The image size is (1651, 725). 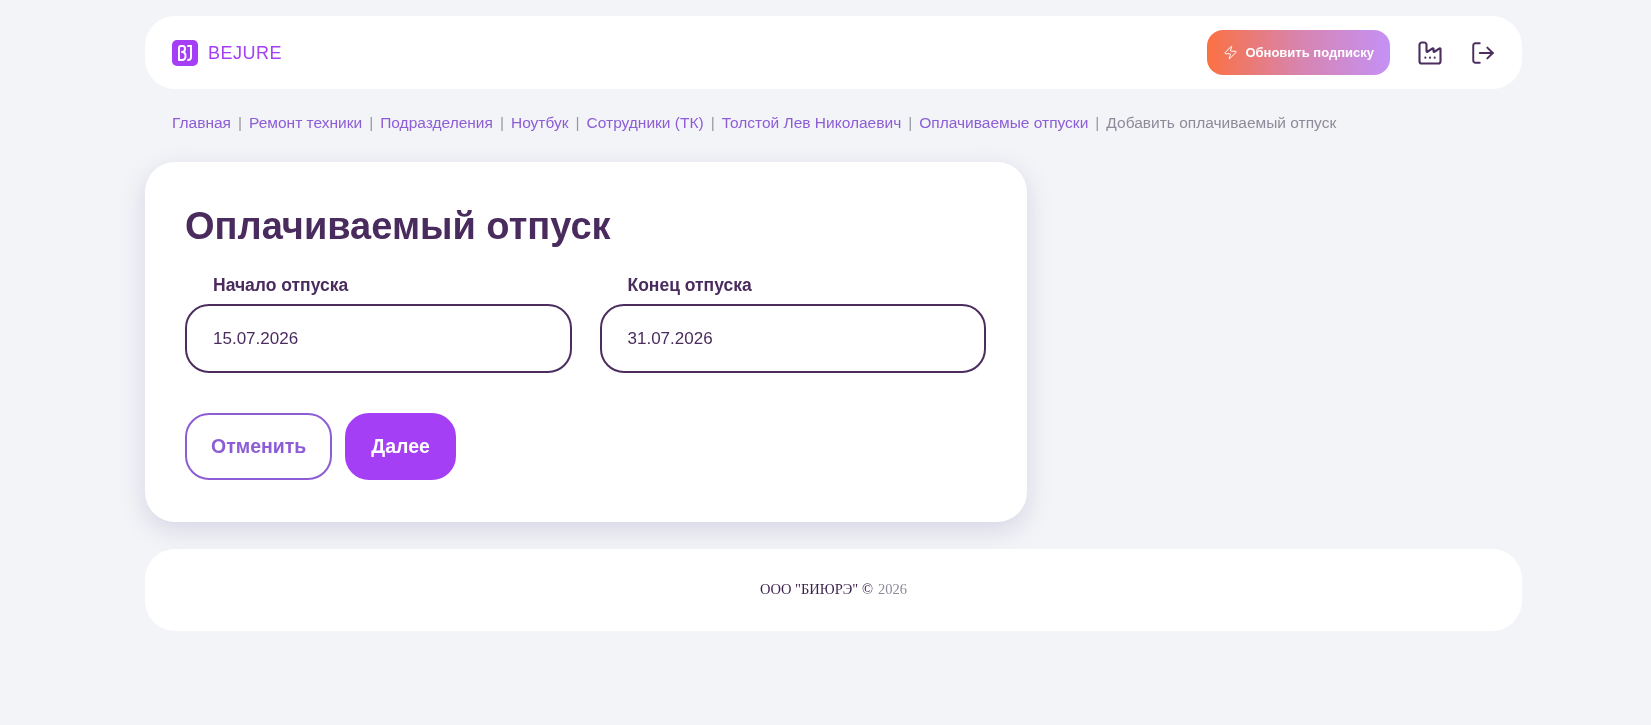 What do you see at coordinates (892, 590) in the screenshot?
I see `footer-year: 2026` at bounding box center [892, 590].